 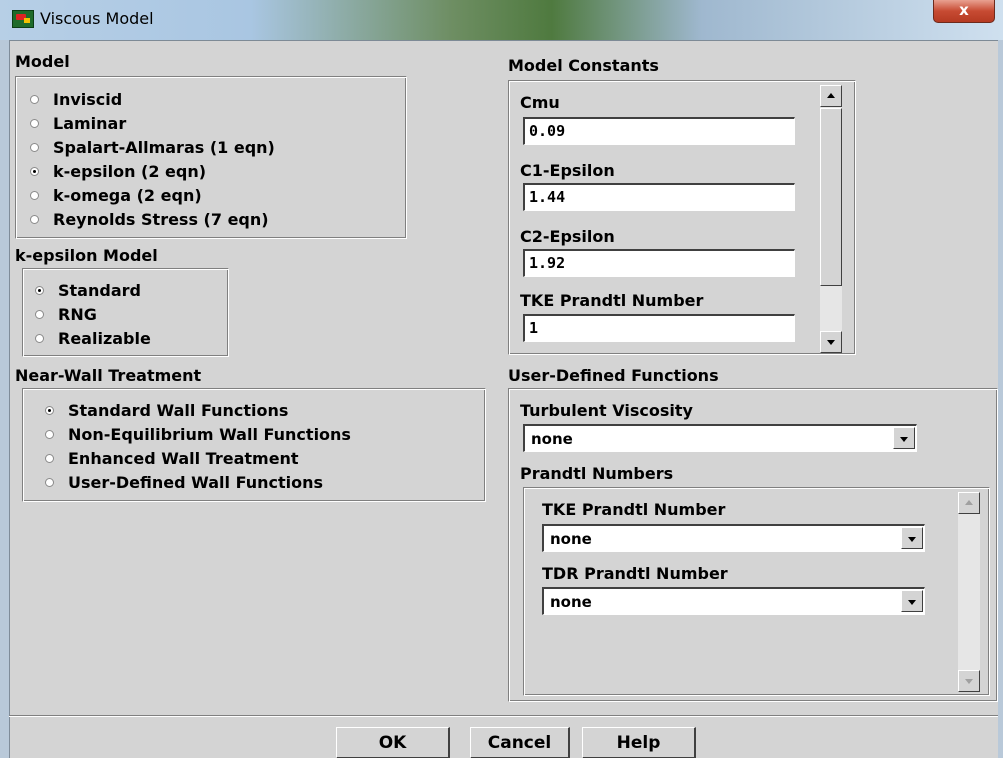 What do you see at coordinates (597, 473) in the screenshot?
I see `prandtl-numbers-label: Prandtl Numbers` at bounding box center [597, 473].